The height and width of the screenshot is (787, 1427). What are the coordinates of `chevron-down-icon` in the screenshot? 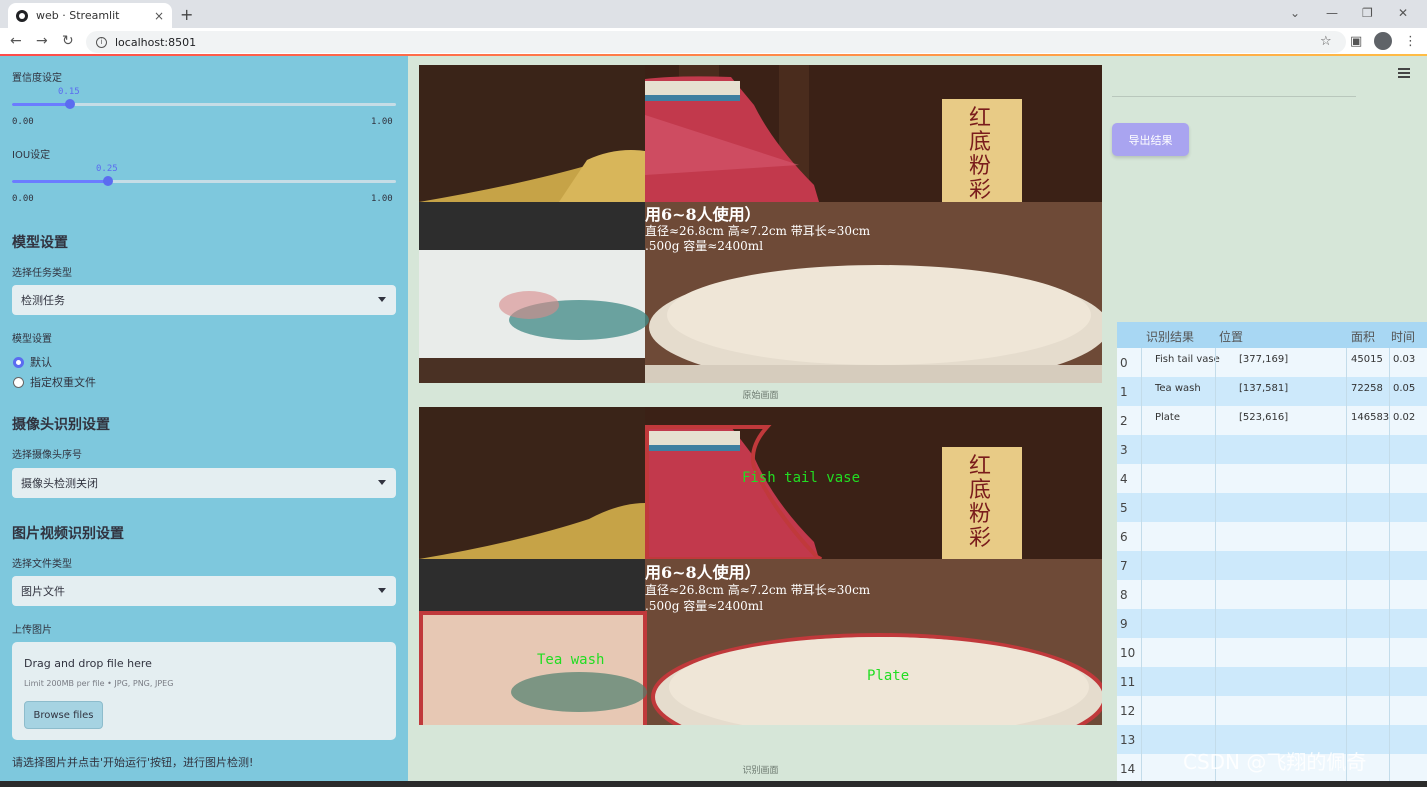 It's located at (382, 482).